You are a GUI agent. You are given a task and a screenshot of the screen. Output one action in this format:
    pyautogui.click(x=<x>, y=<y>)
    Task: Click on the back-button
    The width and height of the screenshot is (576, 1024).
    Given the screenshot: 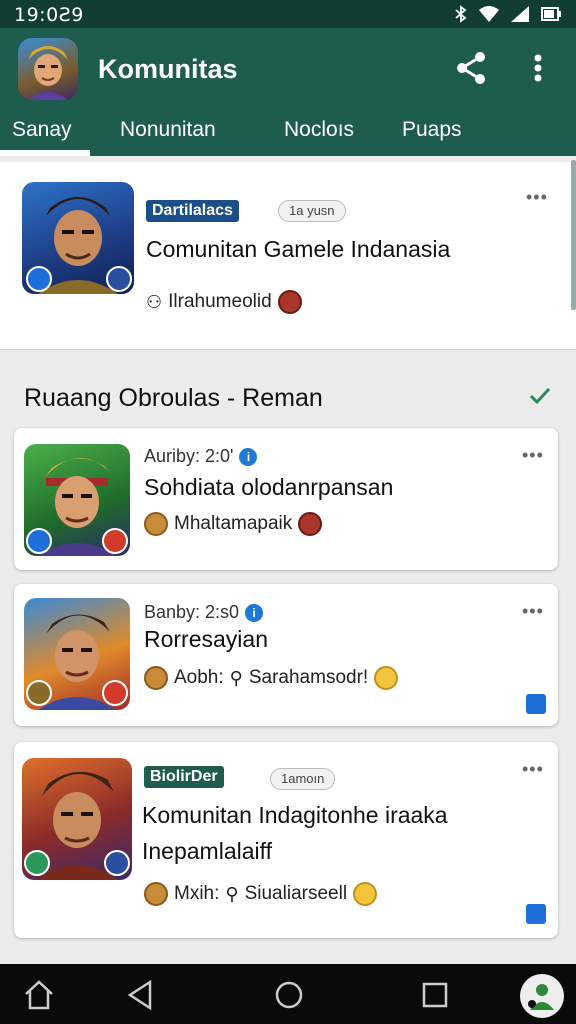 What is the action you would take?
    pyautogui.click(x=141, y=995)
    